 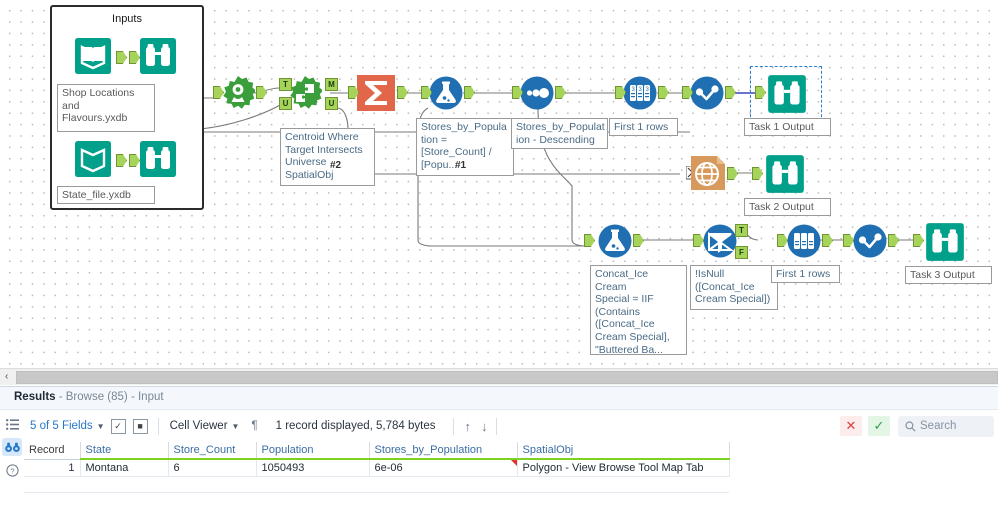 I want to click on column-header-stores-by-population: Stores_by_Population, so click(x=443, y=451).